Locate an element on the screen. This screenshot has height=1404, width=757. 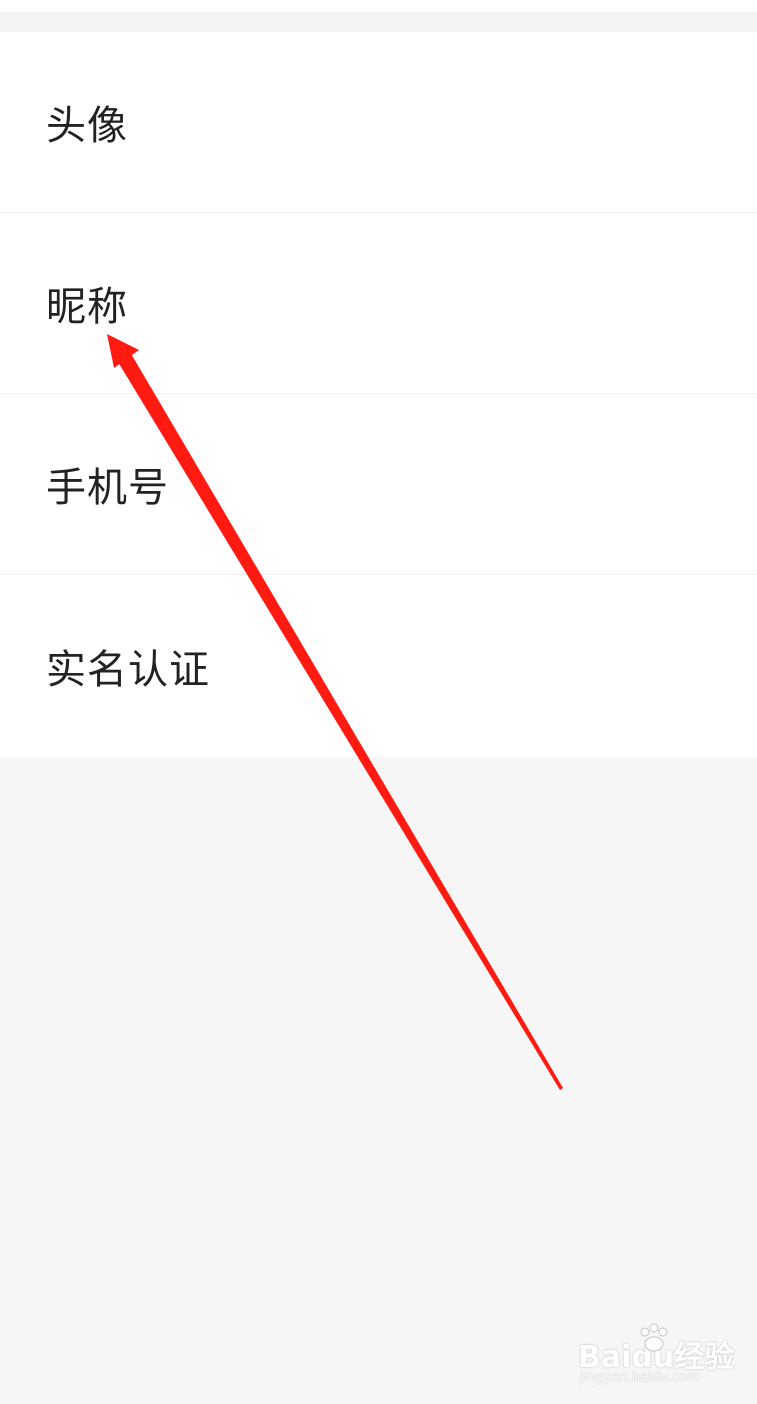
watermark-url: jingyan.baidu.com is located at coordinates (640, 1377).